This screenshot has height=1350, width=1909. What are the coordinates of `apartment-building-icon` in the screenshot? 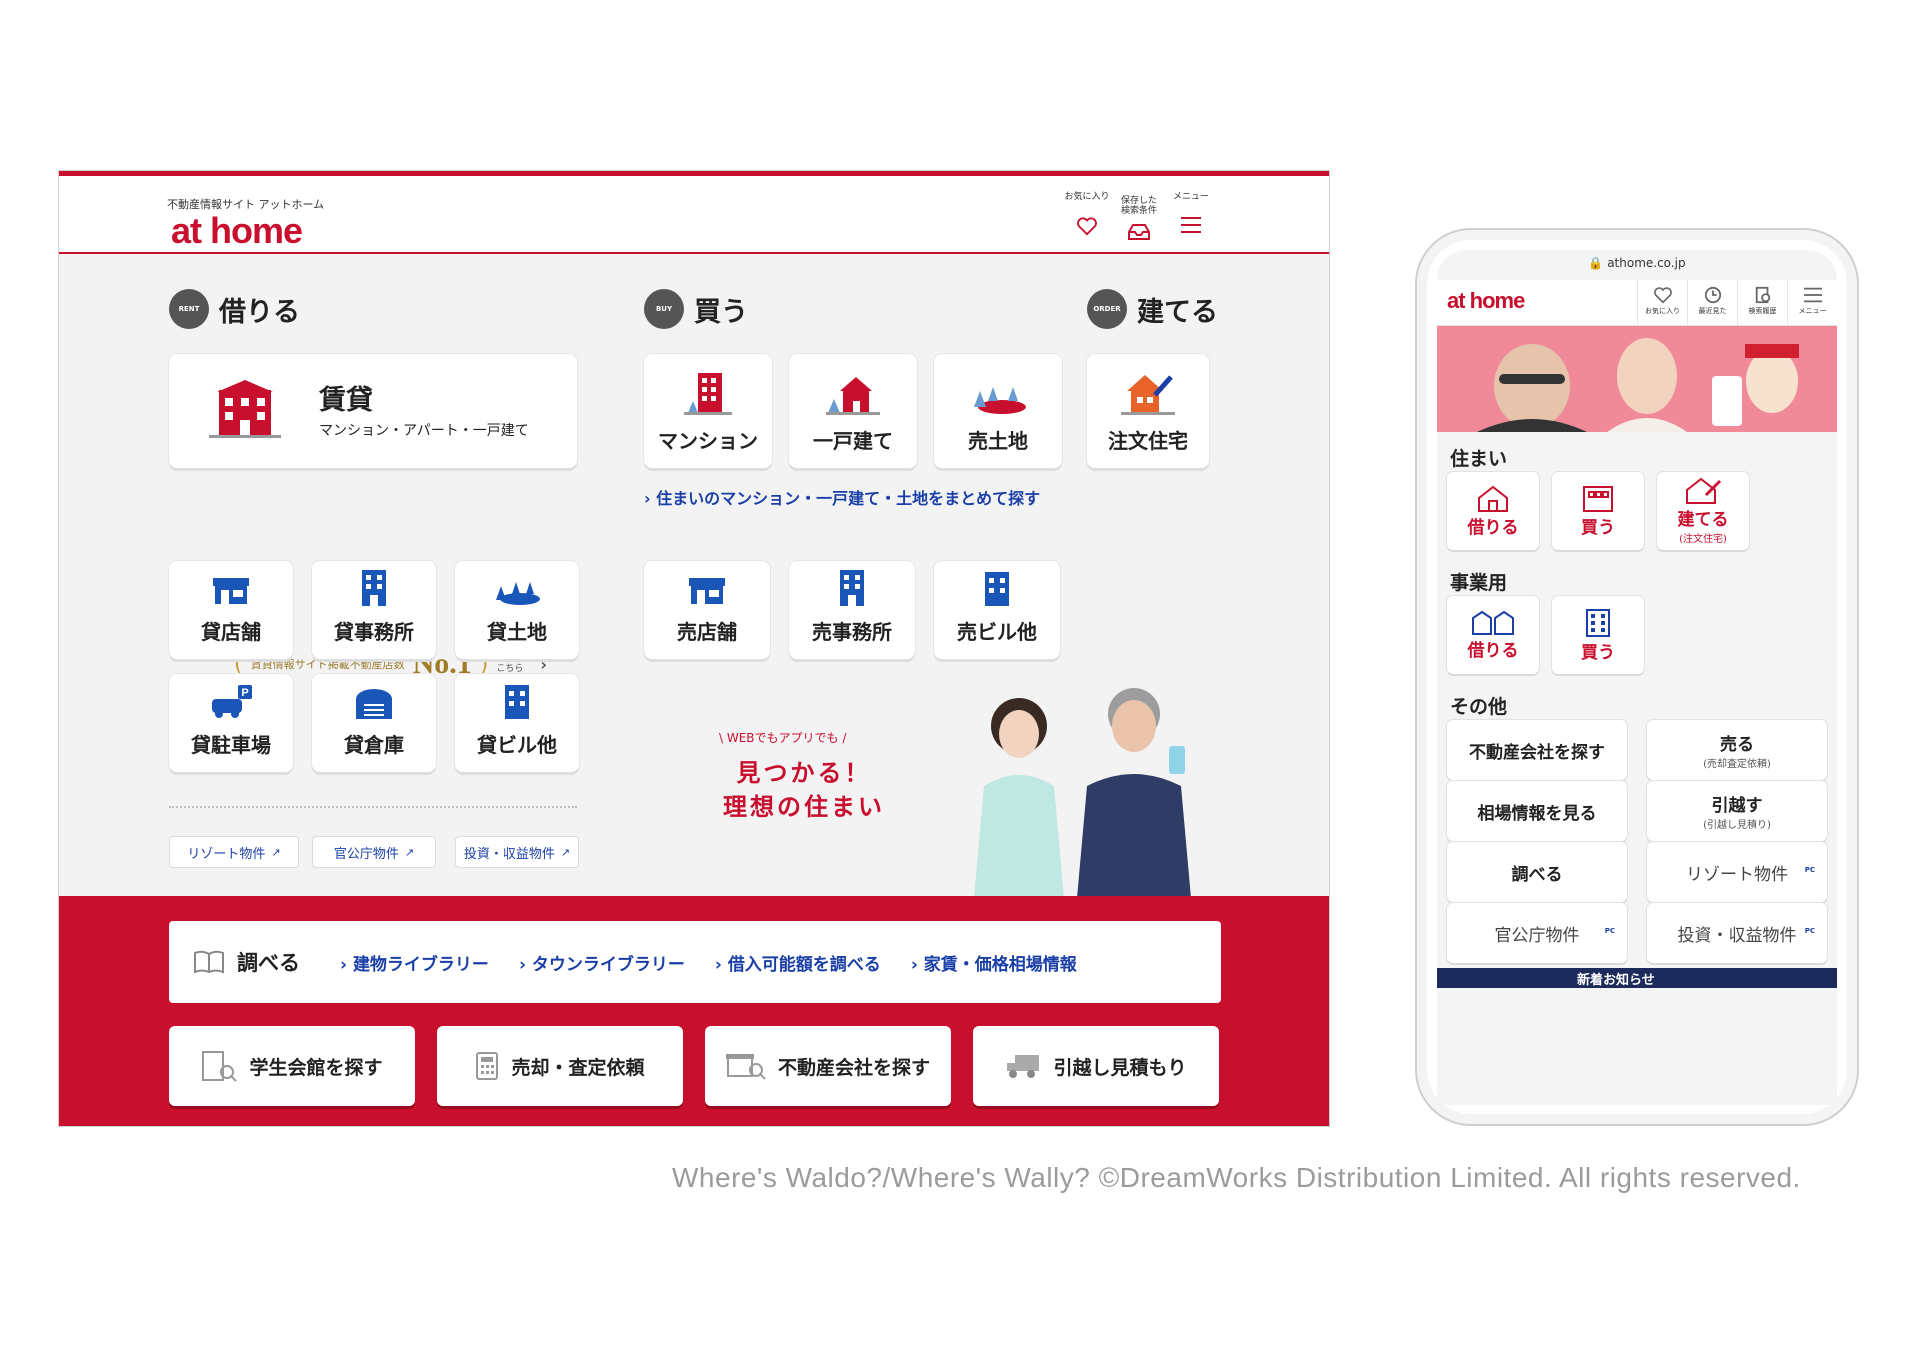 It's located at (245, 409).